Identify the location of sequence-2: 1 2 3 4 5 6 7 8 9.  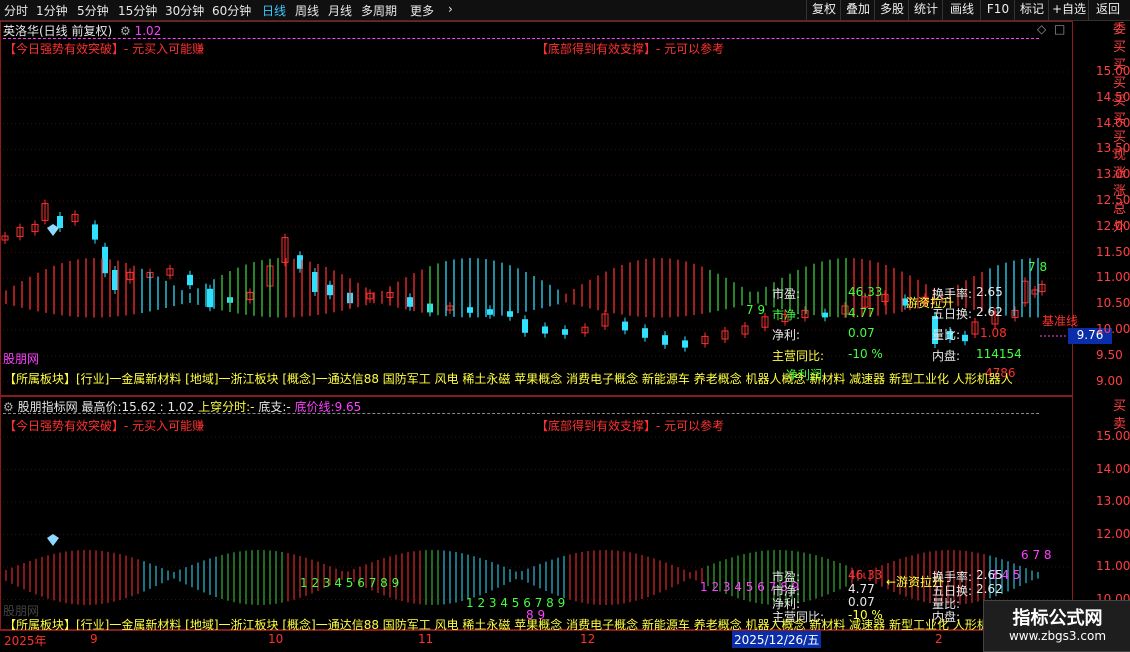
(516, 603).